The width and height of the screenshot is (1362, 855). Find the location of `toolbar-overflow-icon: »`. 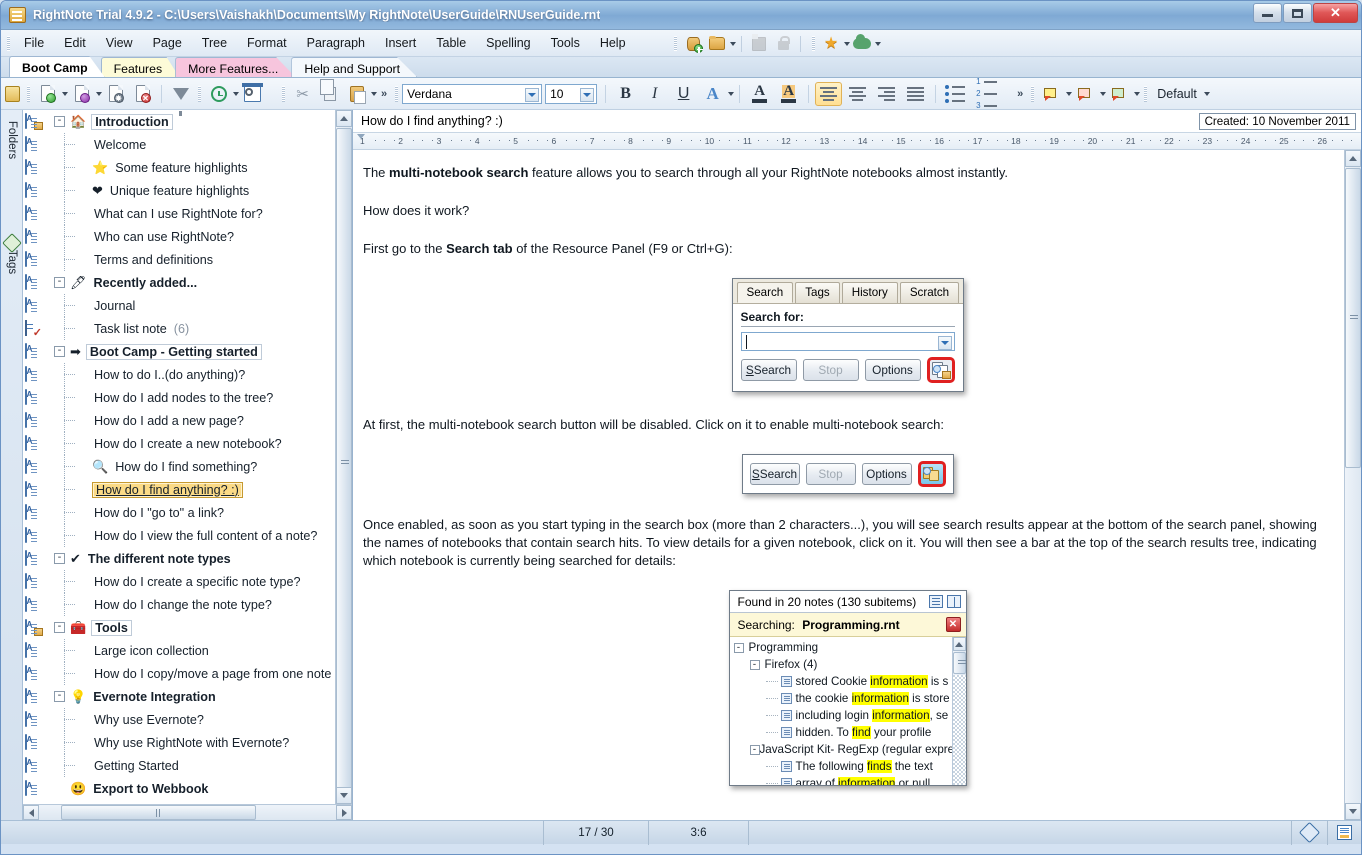

toolbar-overflow-icon: » is located at coordinates (384, 94).